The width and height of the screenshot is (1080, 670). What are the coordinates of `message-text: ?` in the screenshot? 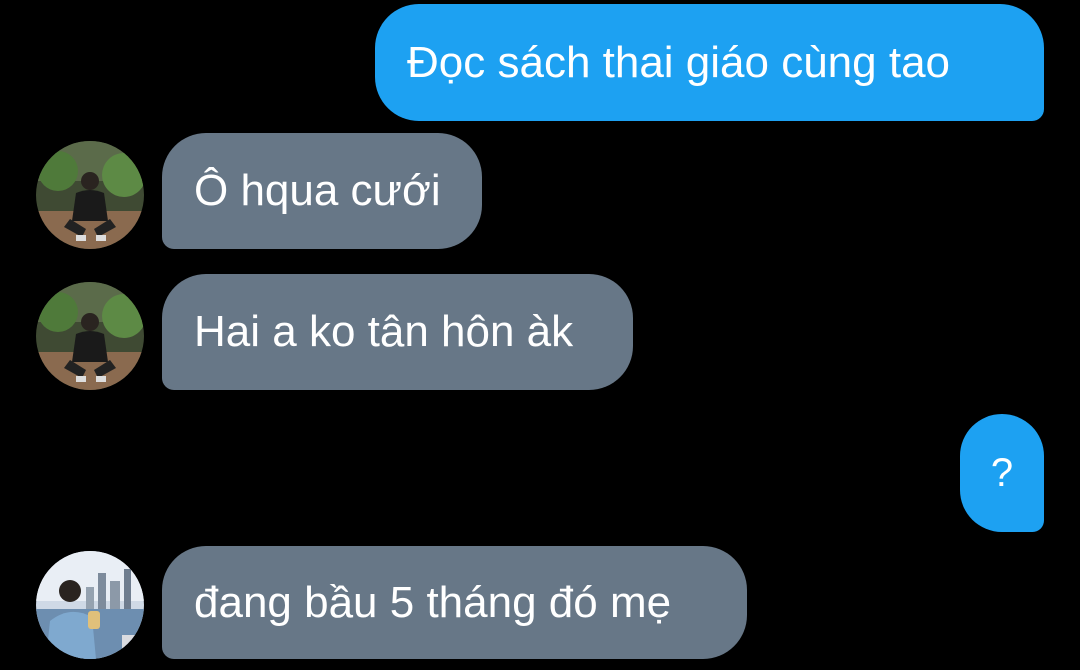 It's located at (1002, 473).